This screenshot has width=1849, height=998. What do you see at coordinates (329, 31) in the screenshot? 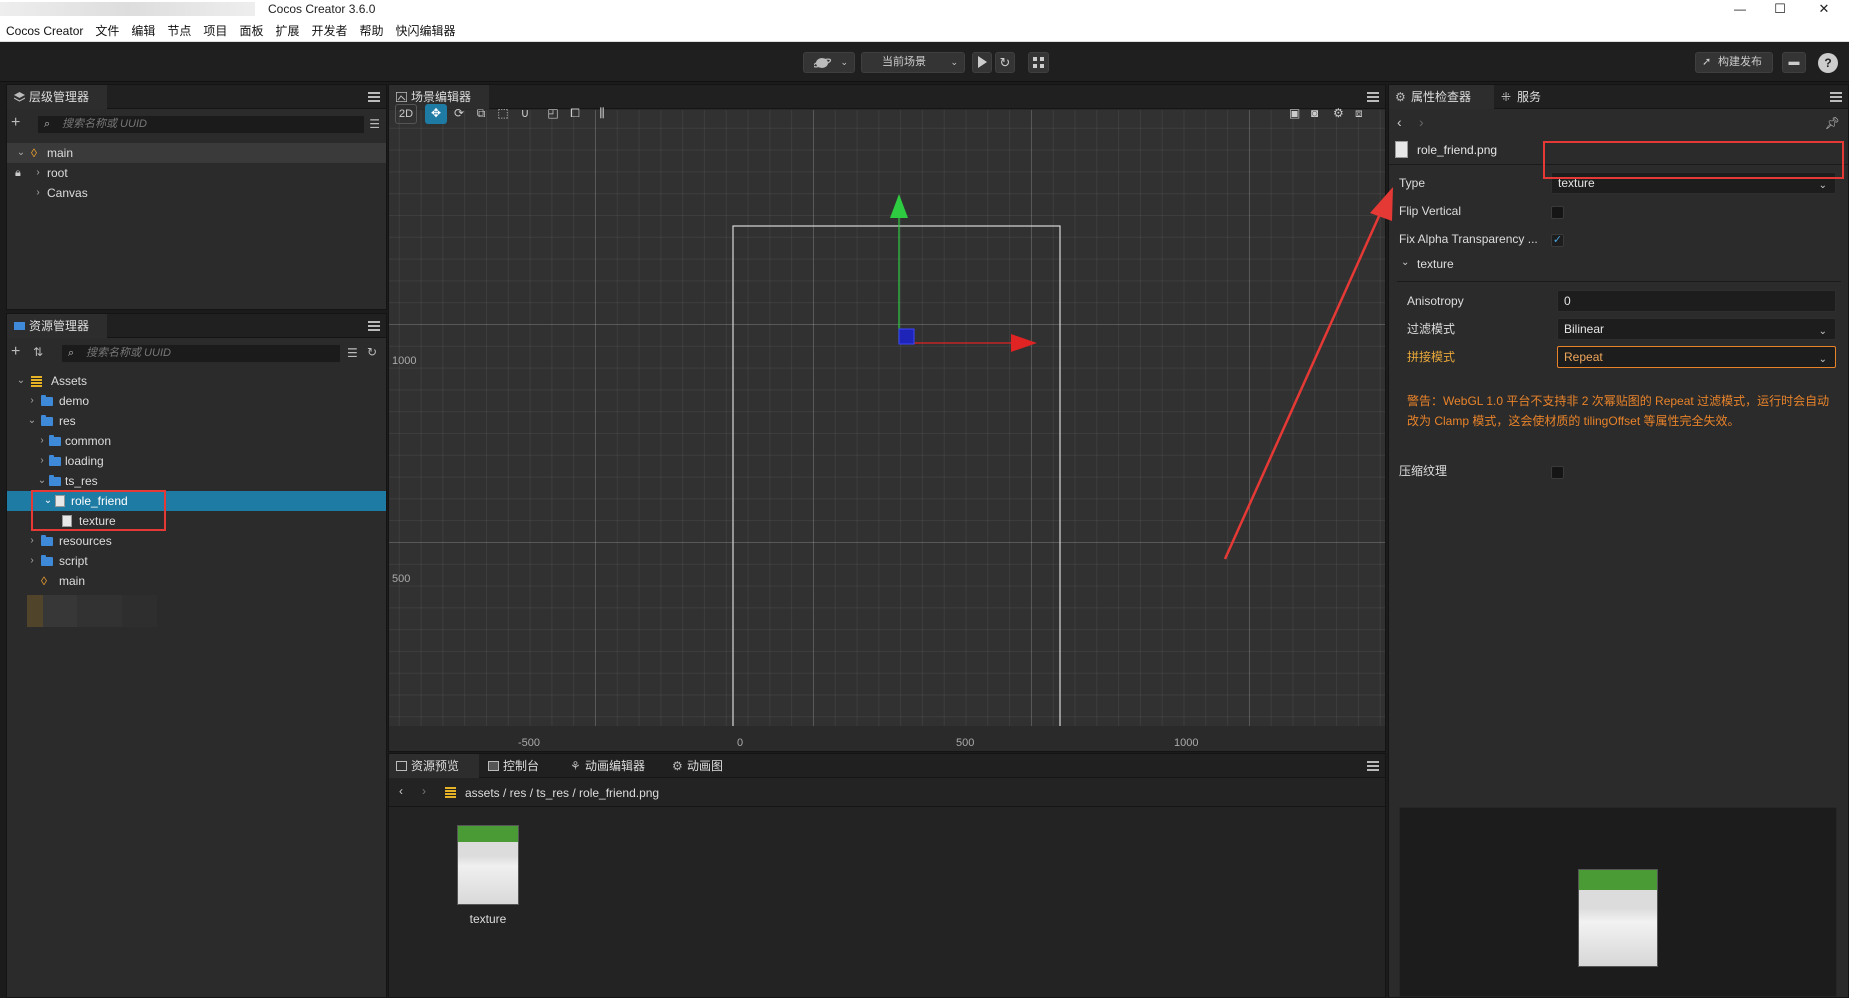
I see `menu-item-developer: 开发者` at bounding box center [329, 31].